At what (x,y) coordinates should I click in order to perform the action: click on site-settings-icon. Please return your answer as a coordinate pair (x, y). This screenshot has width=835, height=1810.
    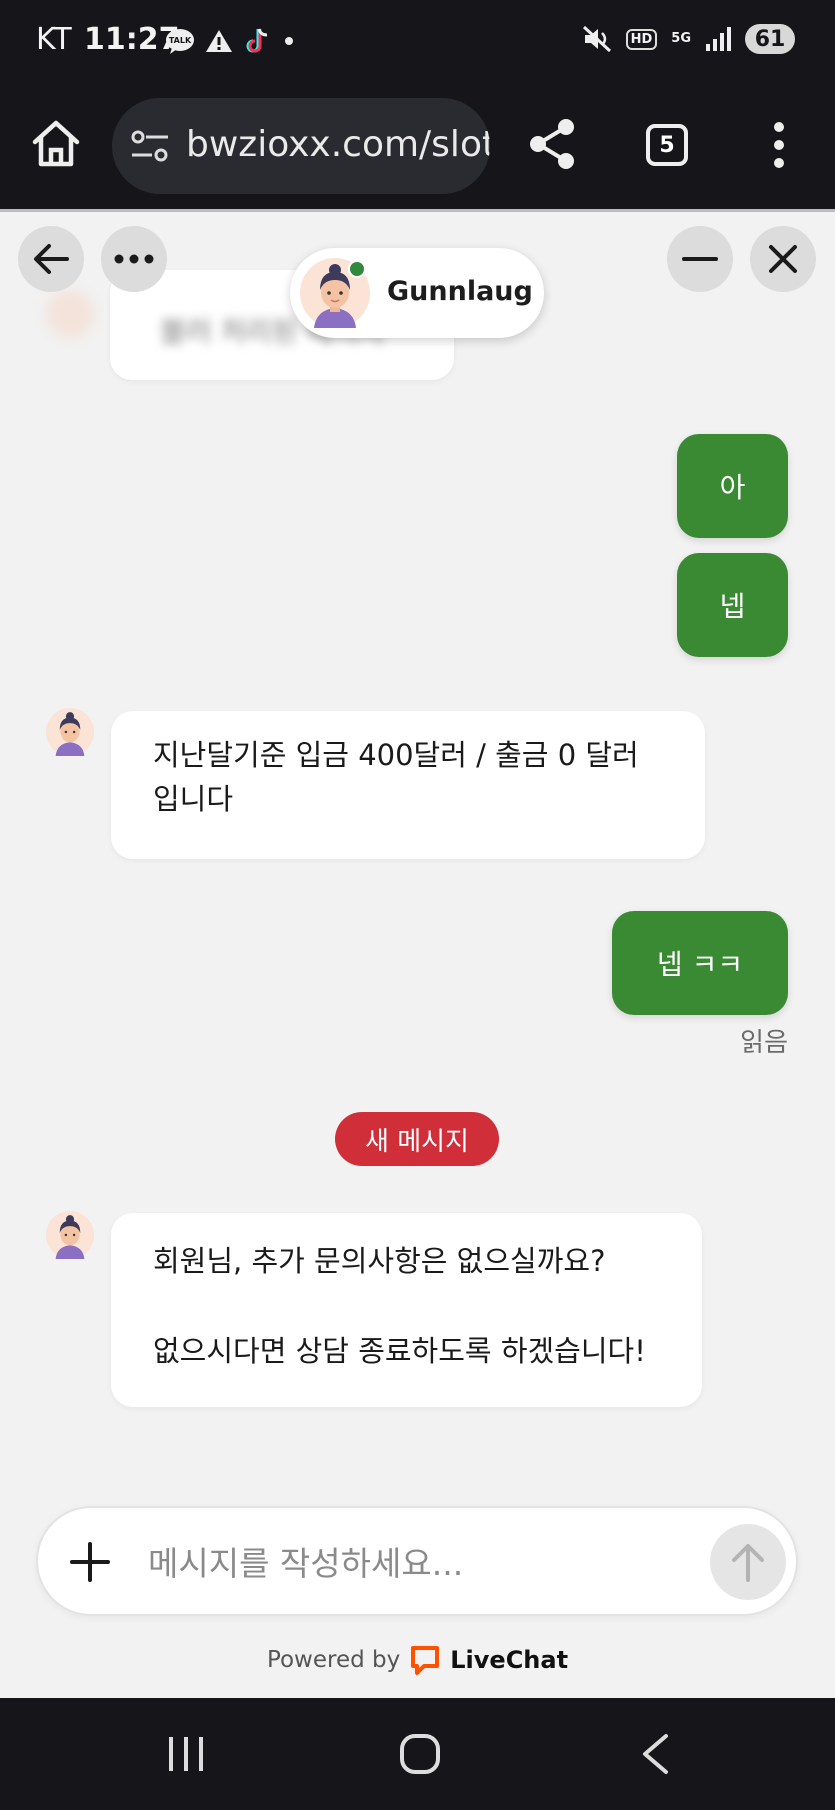
    Looking at the image, I should click on (150, 146).